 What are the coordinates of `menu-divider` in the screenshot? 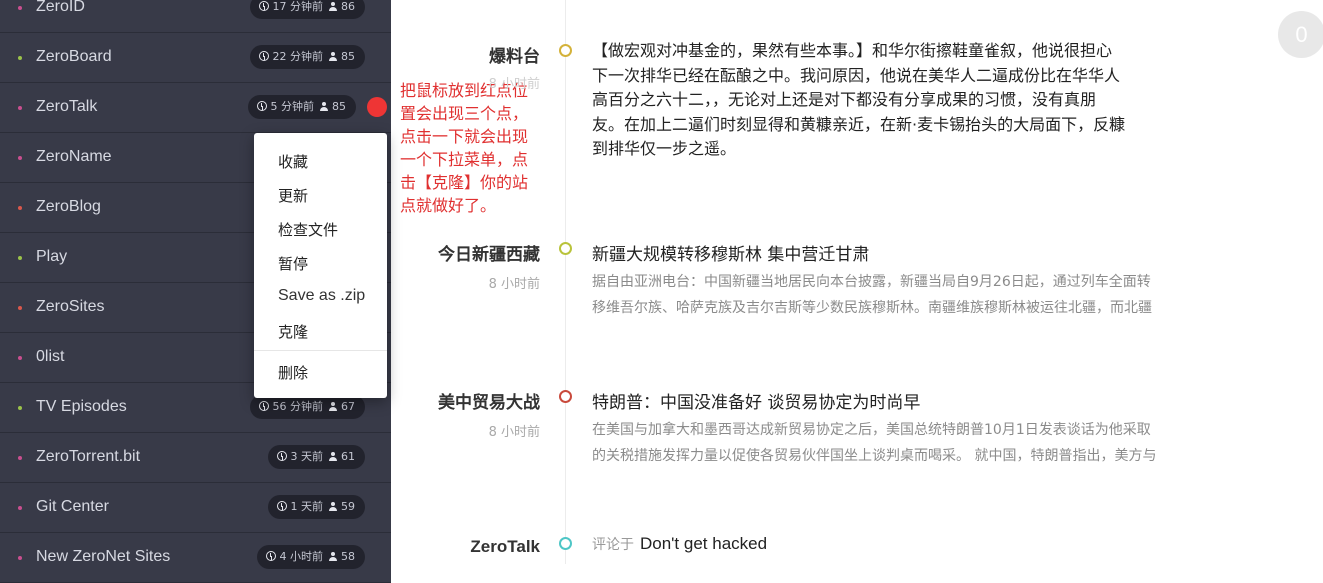 It's located at (320, 350).